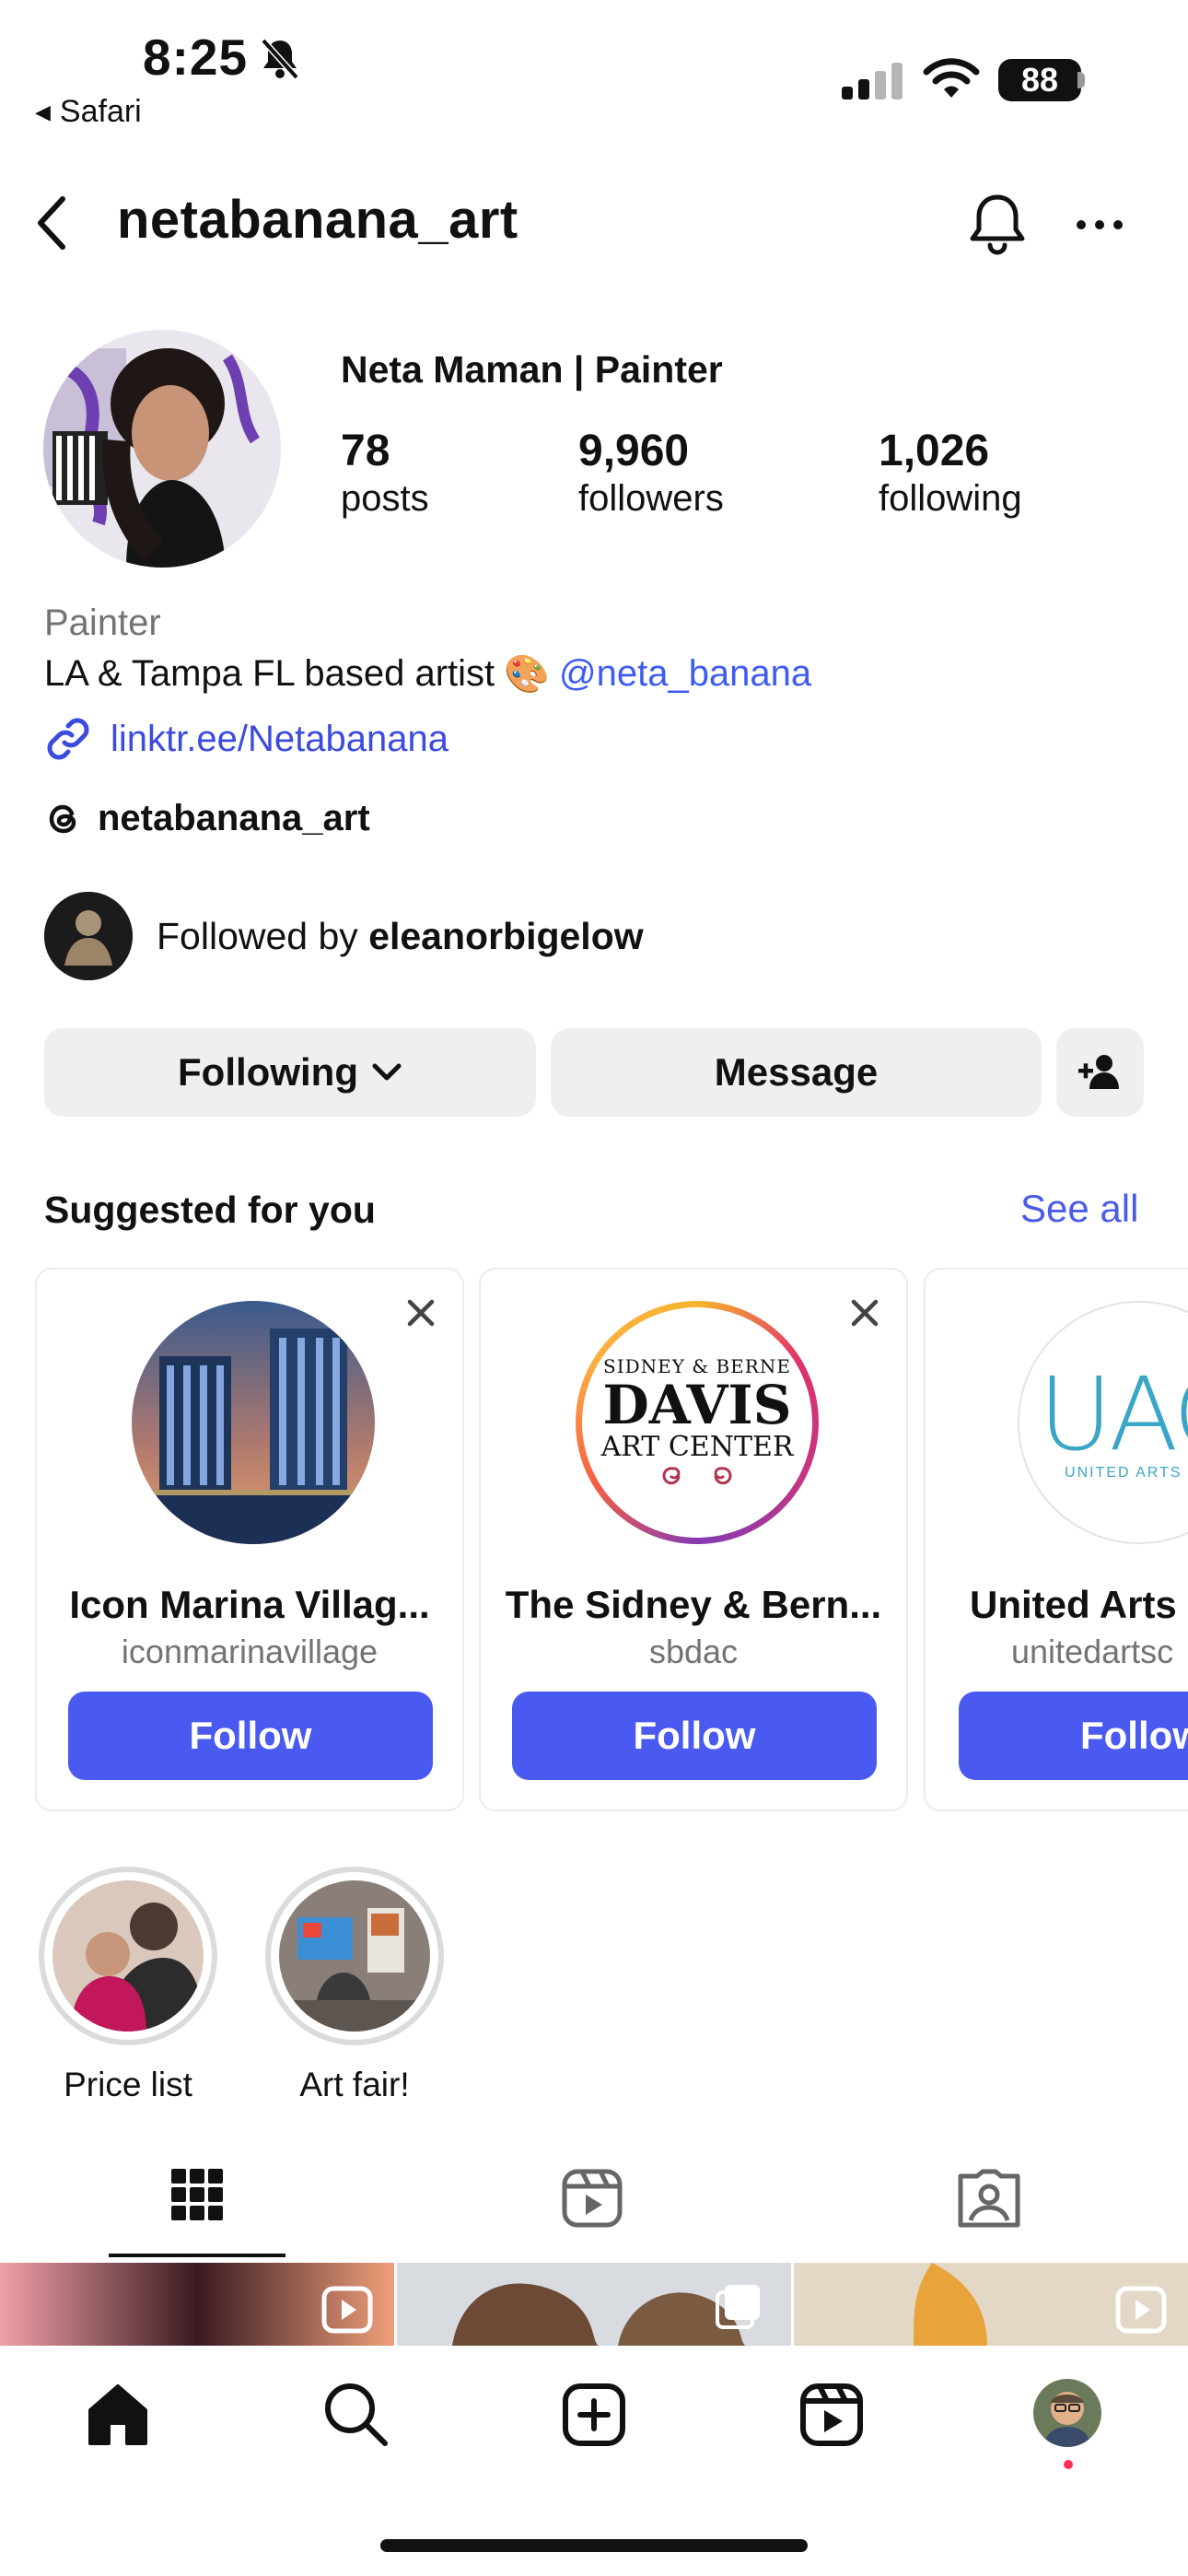 The image size is (1188, 2576). I want to click on battery-tip, so click(1081, 80).